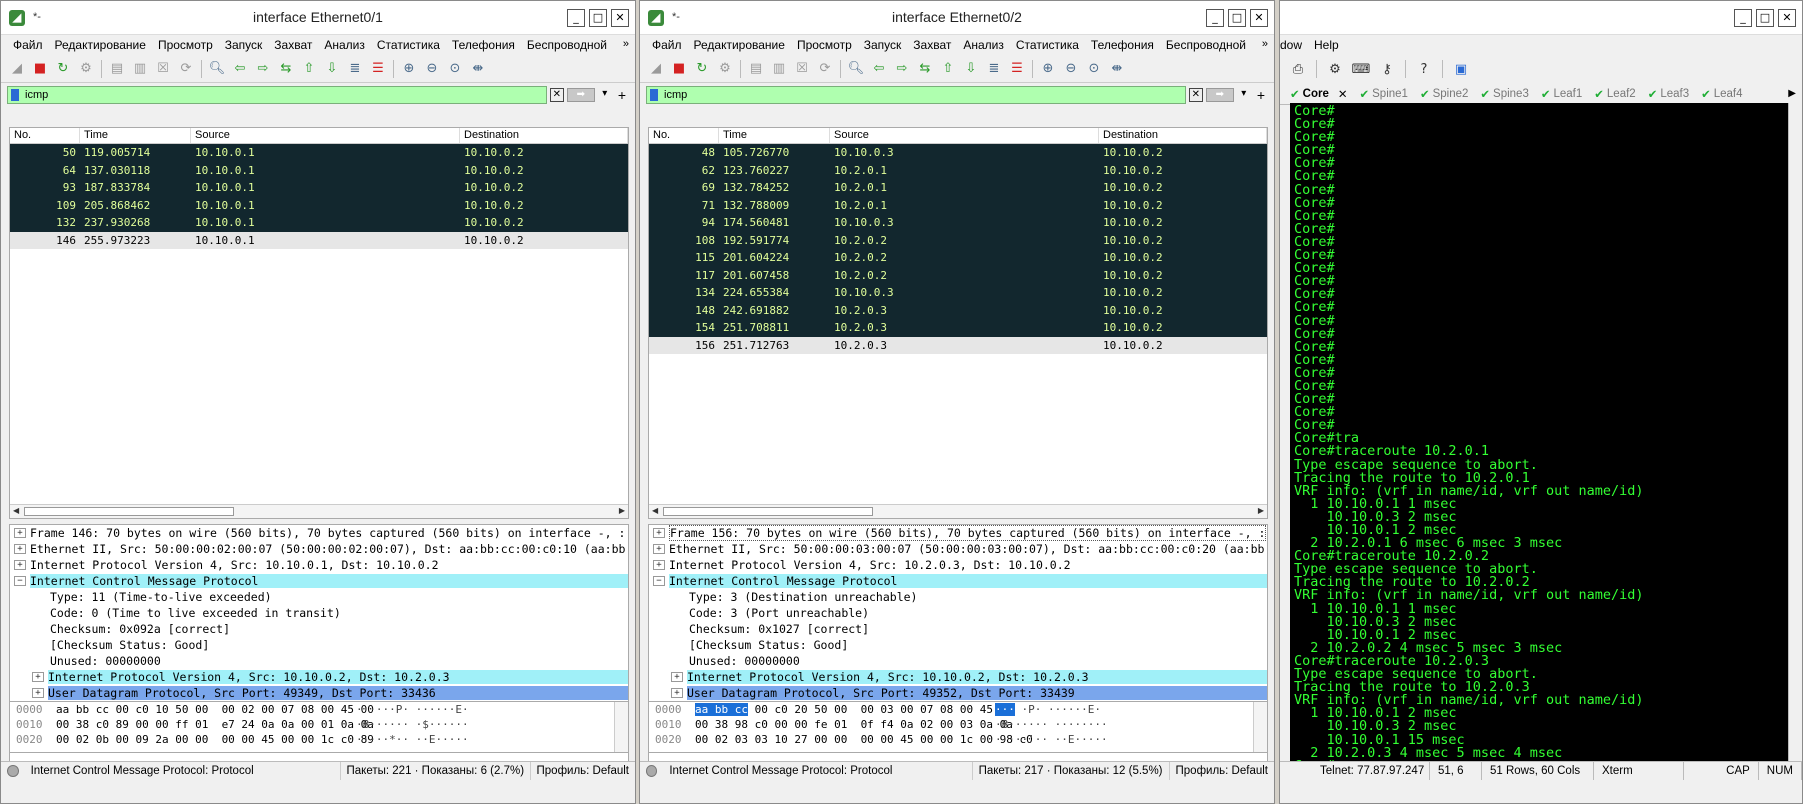 This screenshot has height=804, width=1803. I want to click on zoom-in-icon: ⊕, so click(1048, 69).